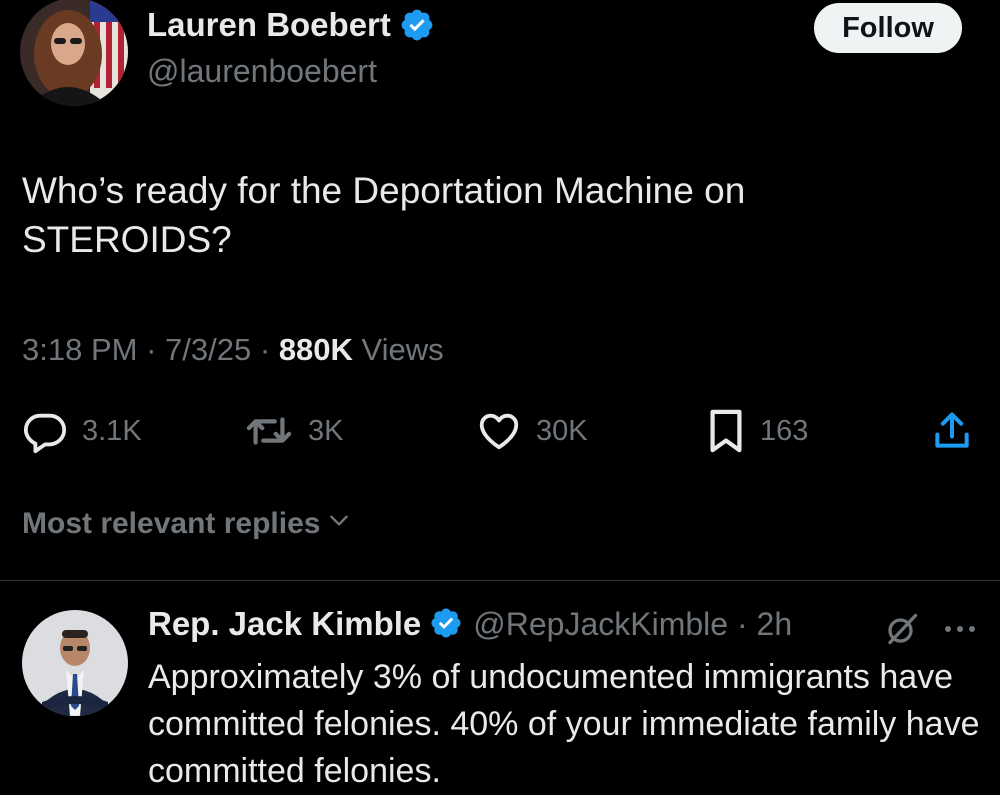 Image resolution: width=1000 pixels, height=795 pixels. I want to click on reply-action: 3.1K, so click(82, 431).